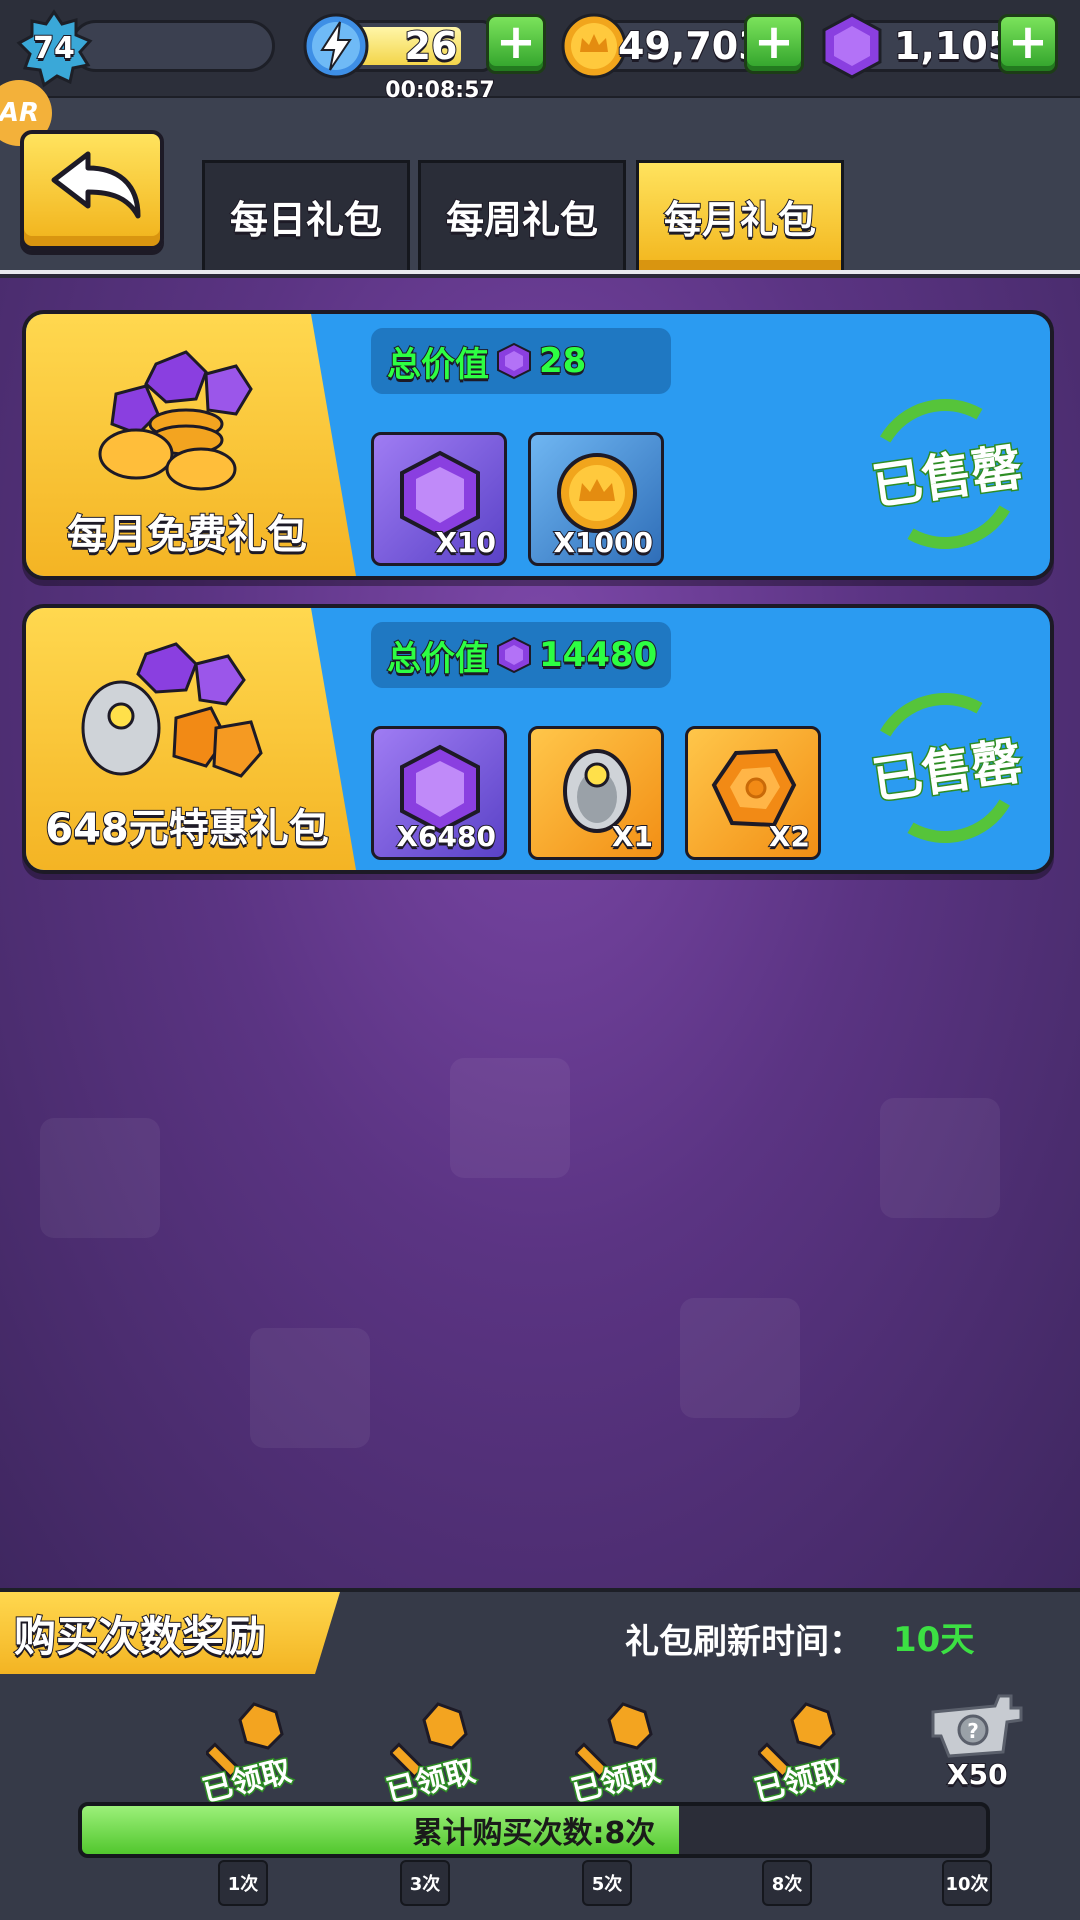 The image size is (1080, 1920). I want to click on total-value-box: 总价值 28, so click(521, 361).